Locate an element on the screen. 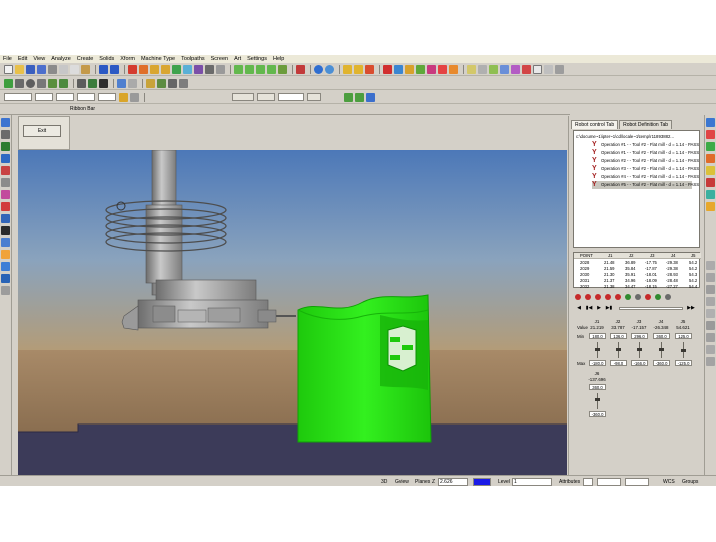  line-endpoints-icon is located at coordinates (19, 83).